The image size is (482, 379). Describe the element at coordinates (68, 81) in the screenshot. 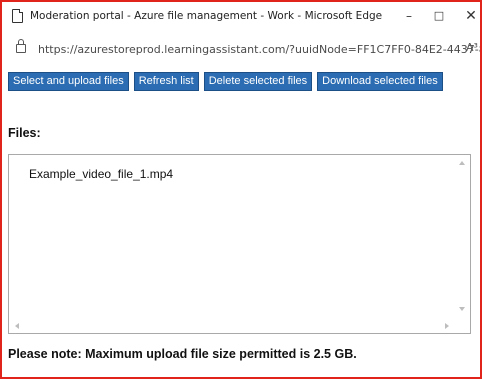

I see `select-upload-button: Select and upload files` at that location.